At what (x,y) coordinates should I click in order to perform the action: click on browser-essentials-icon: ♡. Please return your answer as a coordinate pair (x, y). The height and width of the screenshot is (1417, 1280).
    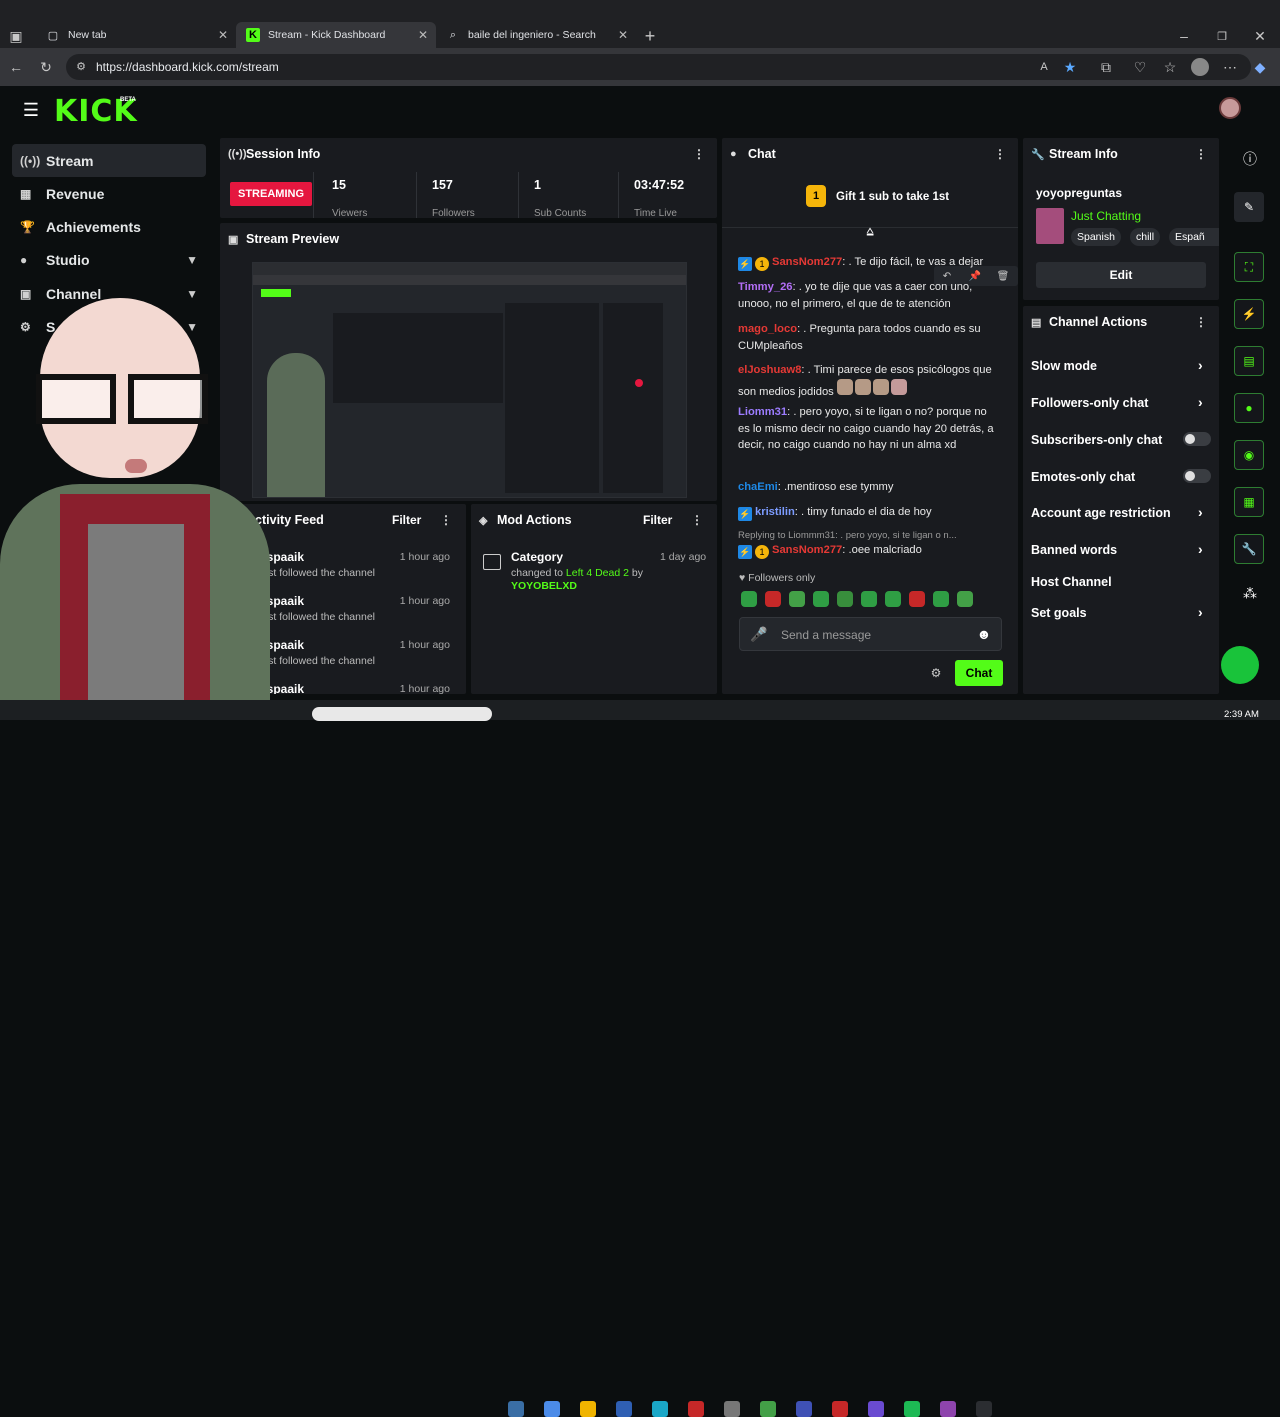
    Looking at the image, I should click on (1140, 67).